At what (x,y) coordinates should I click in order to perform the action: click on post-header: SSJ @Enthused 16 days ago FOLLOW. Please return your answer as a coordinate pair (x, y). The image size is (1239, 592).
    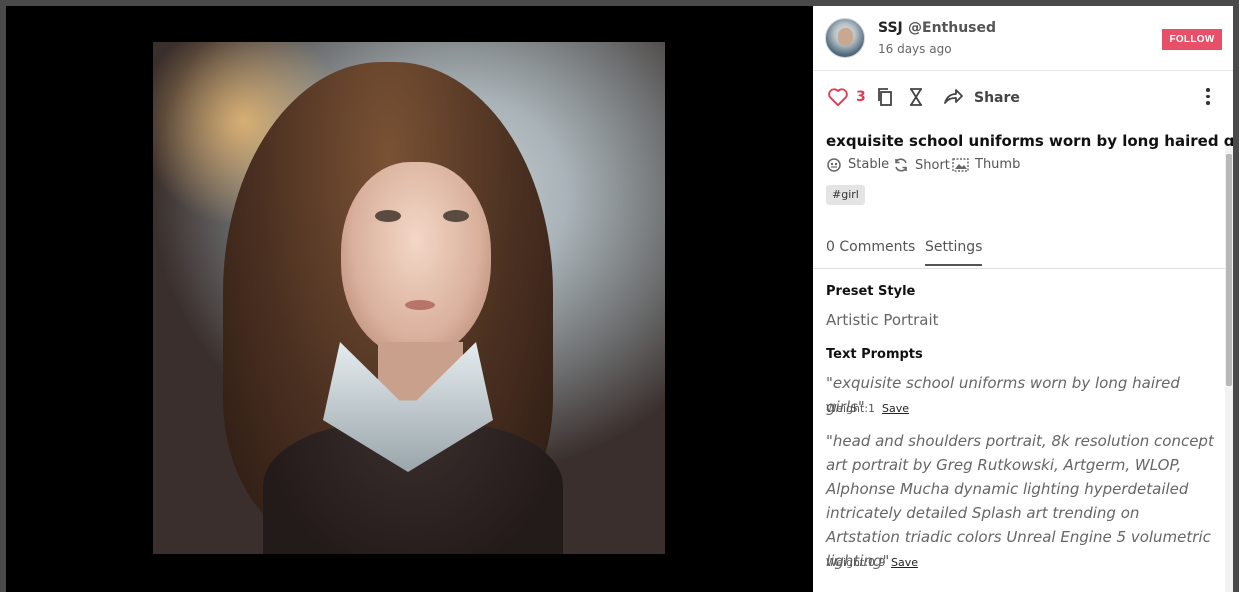
    Looking at the image, I should click on (1023, 38).